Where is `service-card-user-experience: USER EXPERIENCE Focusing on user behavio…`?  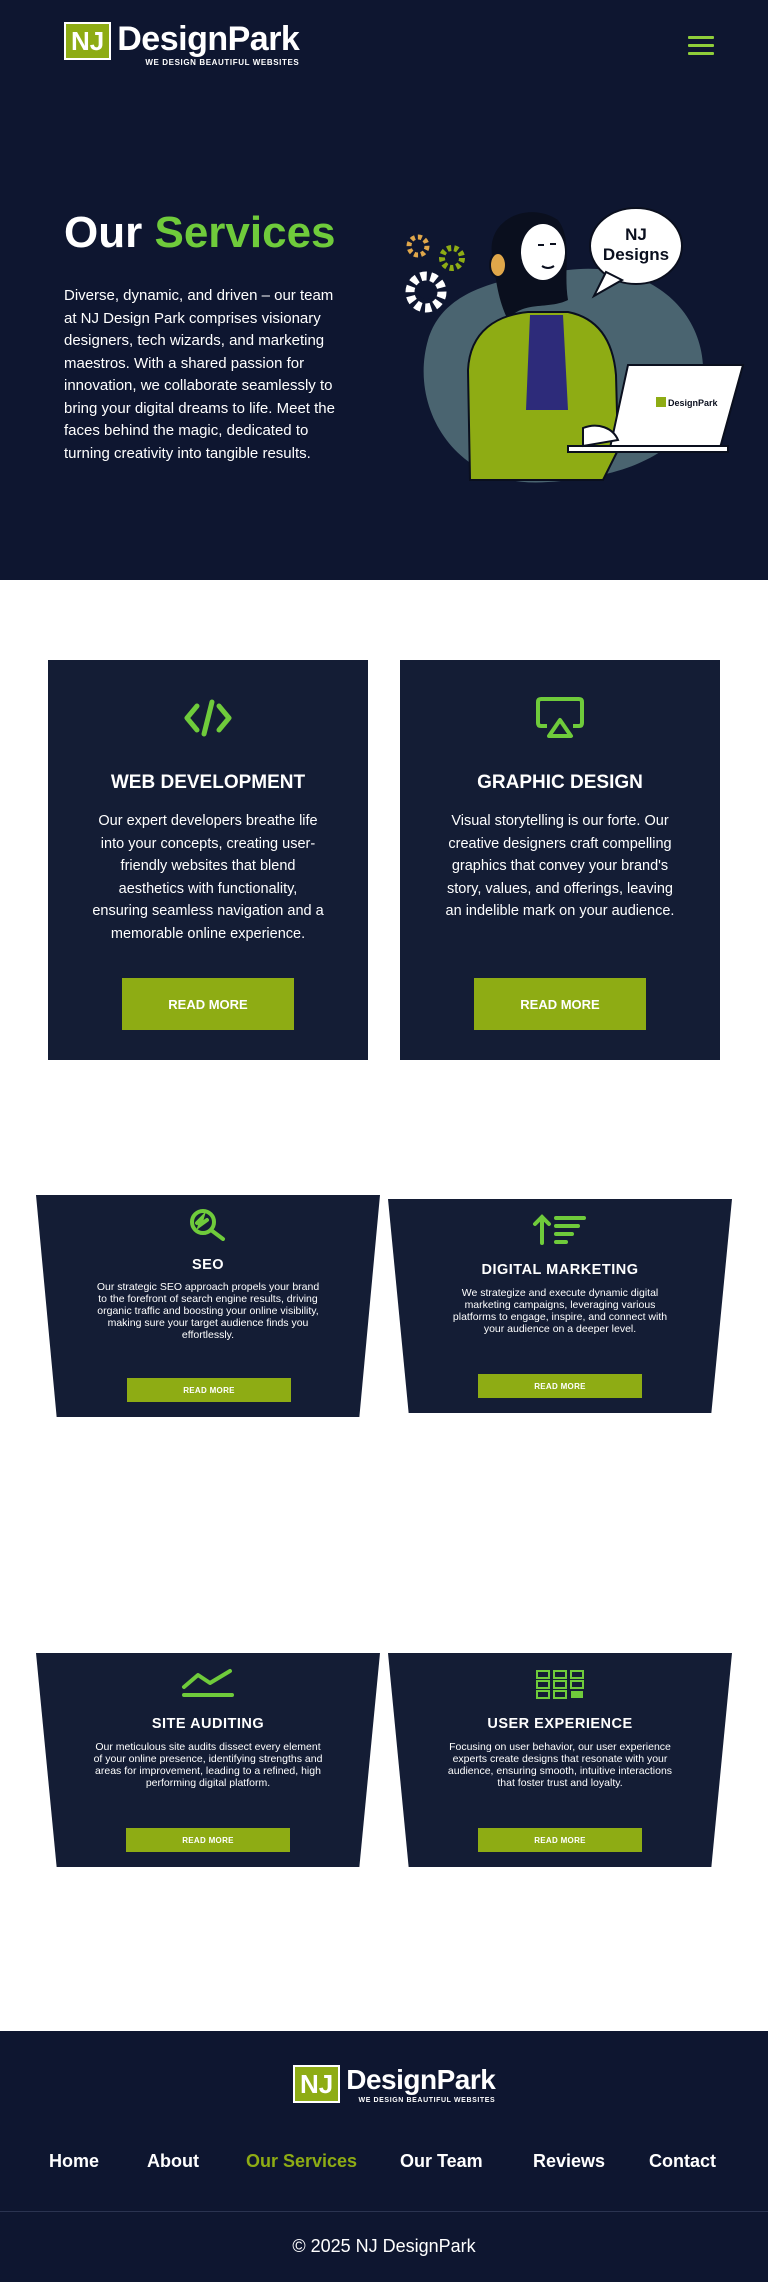 service-card-user-experience: USER EXPERIENCE Focusing on user behavio… is located at coordinates (560, 1760).